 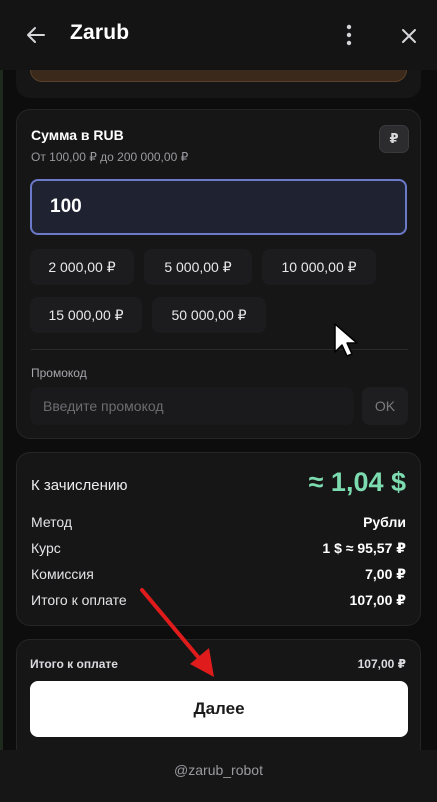 I want to click on more-button, so click(x=349, y=35).